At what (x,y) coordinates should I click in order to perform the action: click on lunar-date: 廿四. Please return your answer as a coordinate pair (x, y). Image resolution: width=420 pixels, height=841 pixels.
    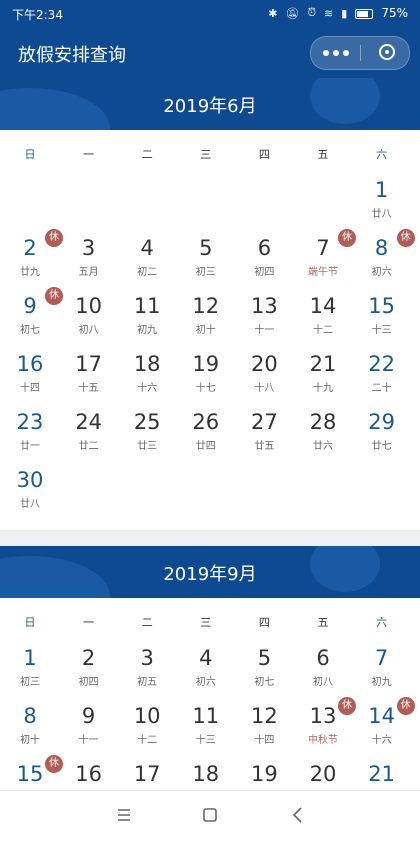
    Looking at the image, I should click on (205, 446).